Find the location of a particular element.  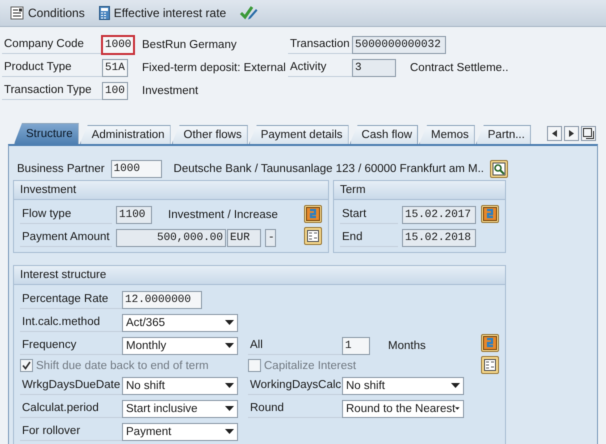

tab: Memos is located at coordinates (447, 134).